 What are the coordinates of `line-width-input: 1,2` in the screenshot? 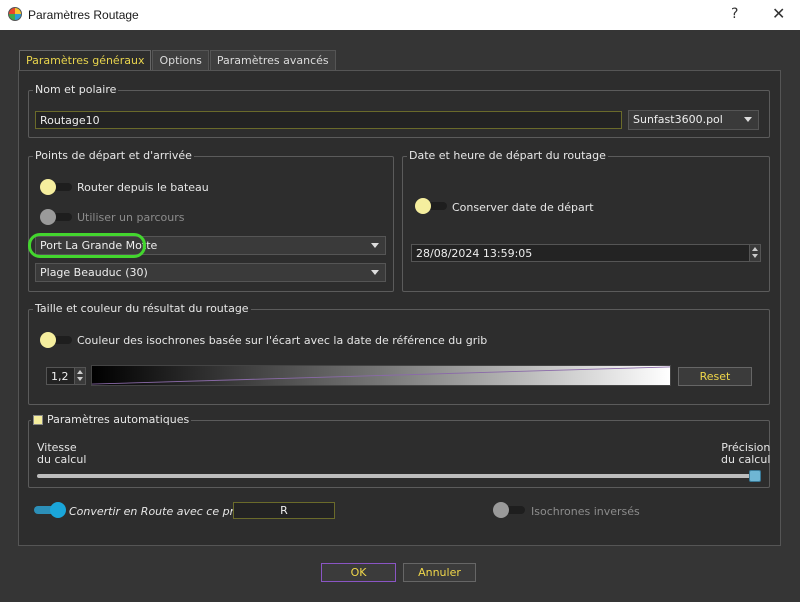 It's located at (66, 376).